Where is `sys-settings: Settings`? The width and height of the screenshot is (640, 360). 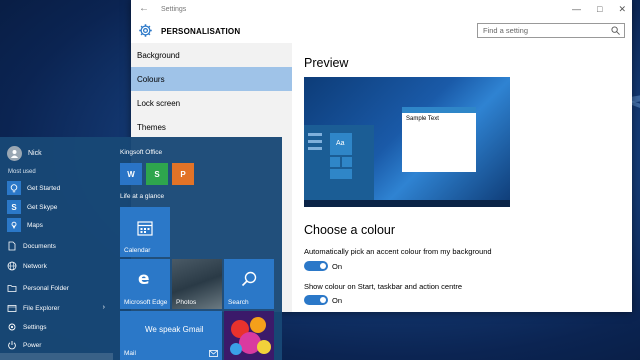
sys-settings: Settings is located at coordinates (27, 327).